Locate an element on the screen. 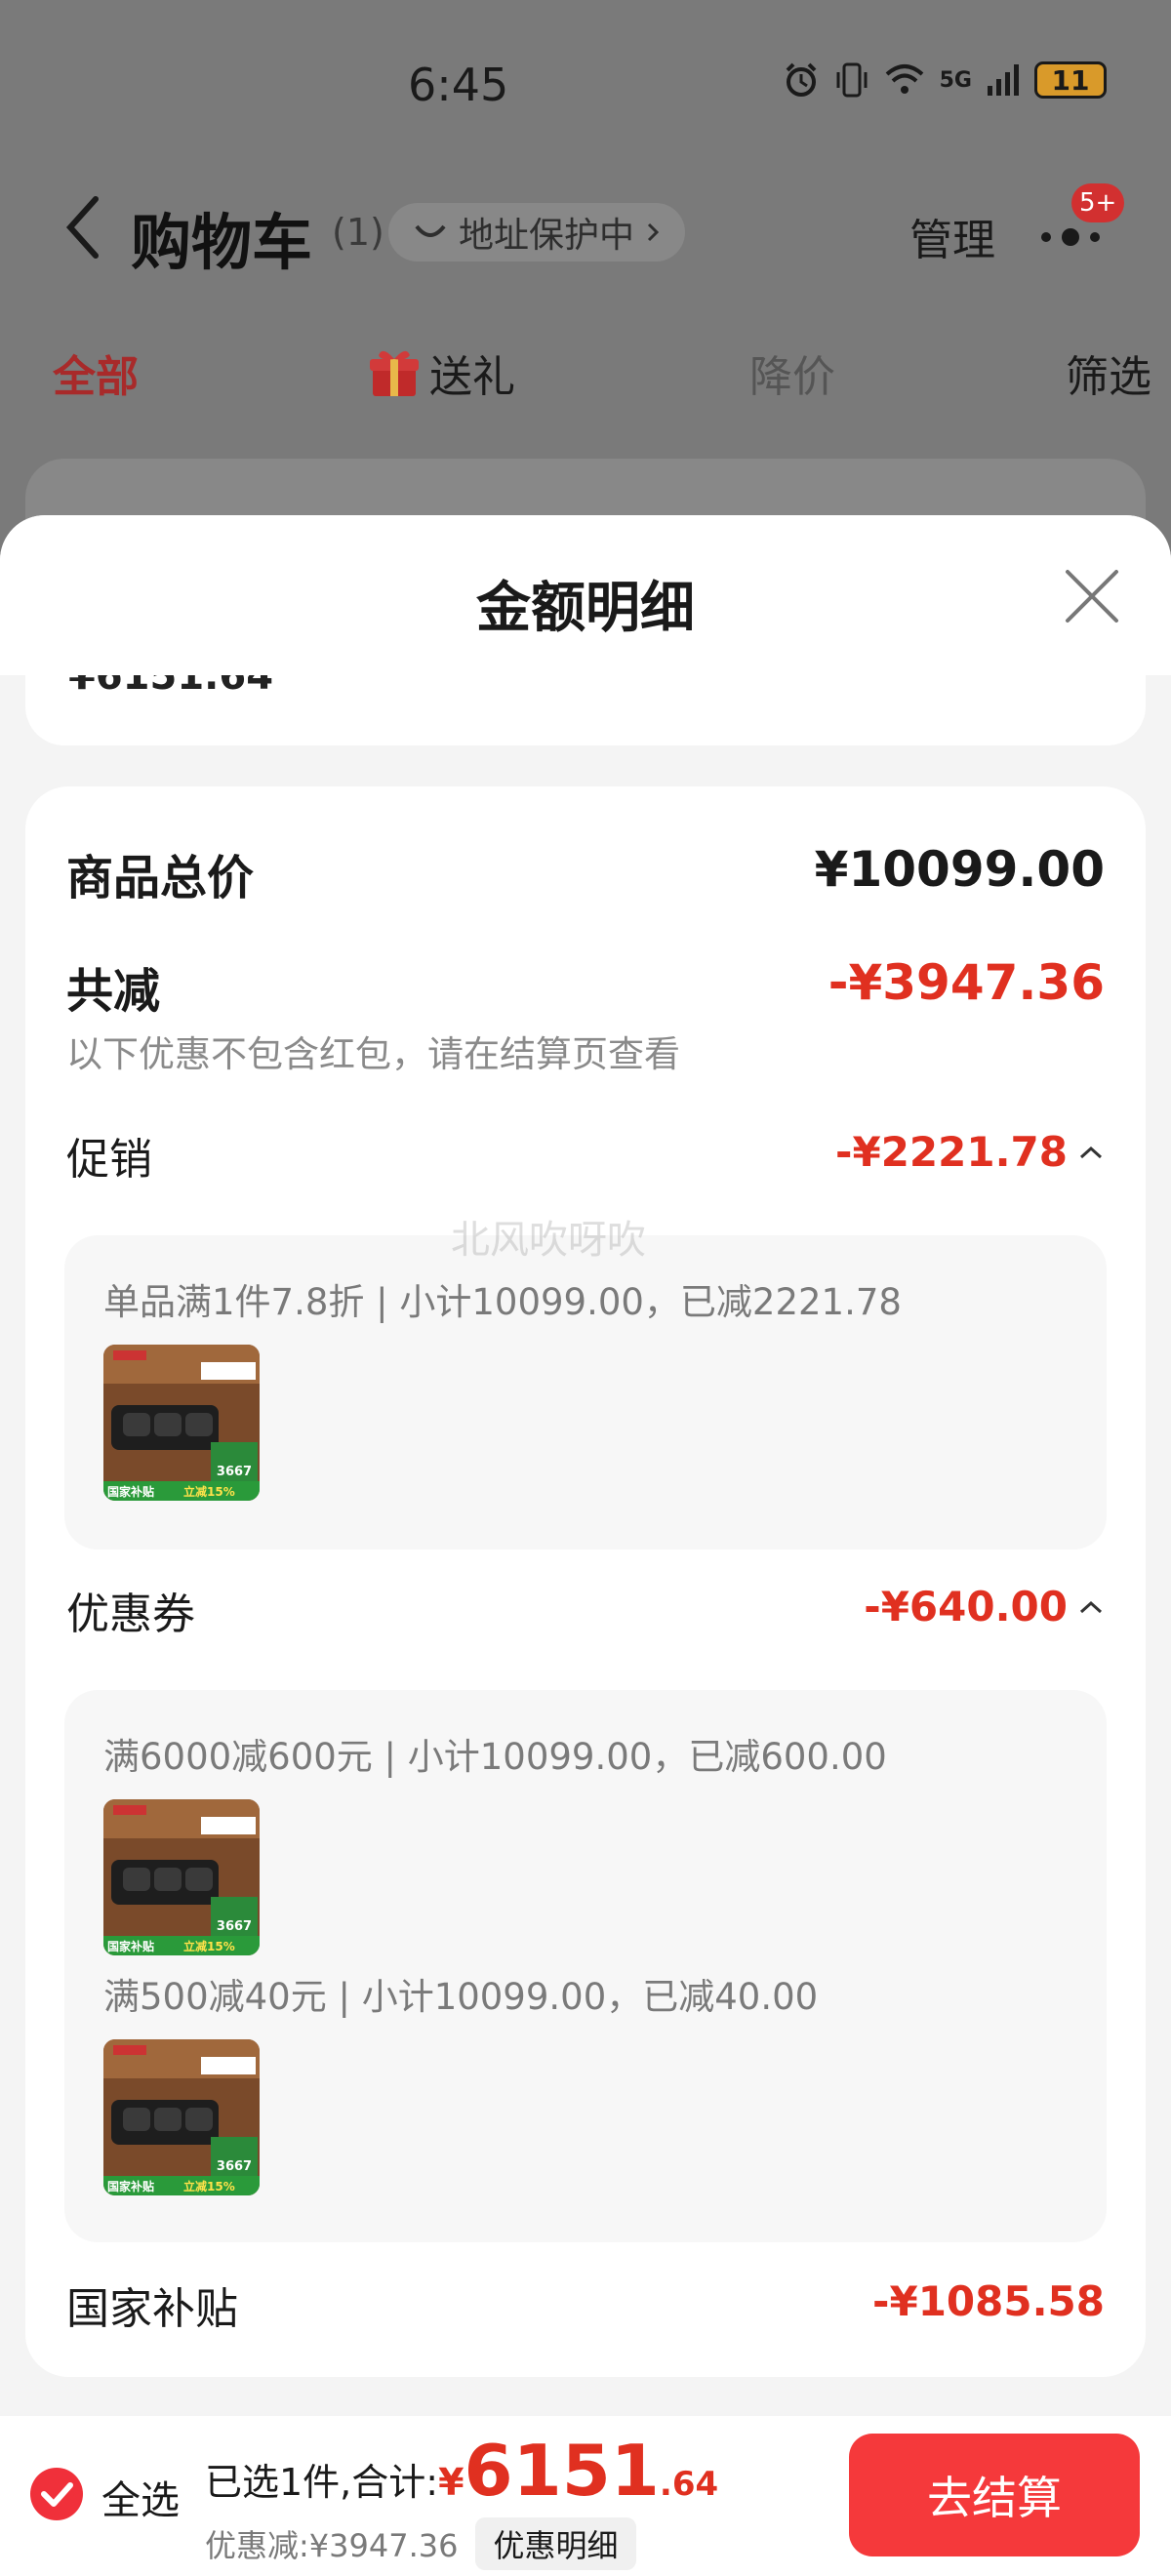 This screenshot has height=2576, width=1171. smile-icon is located at coordinates (430, 230).